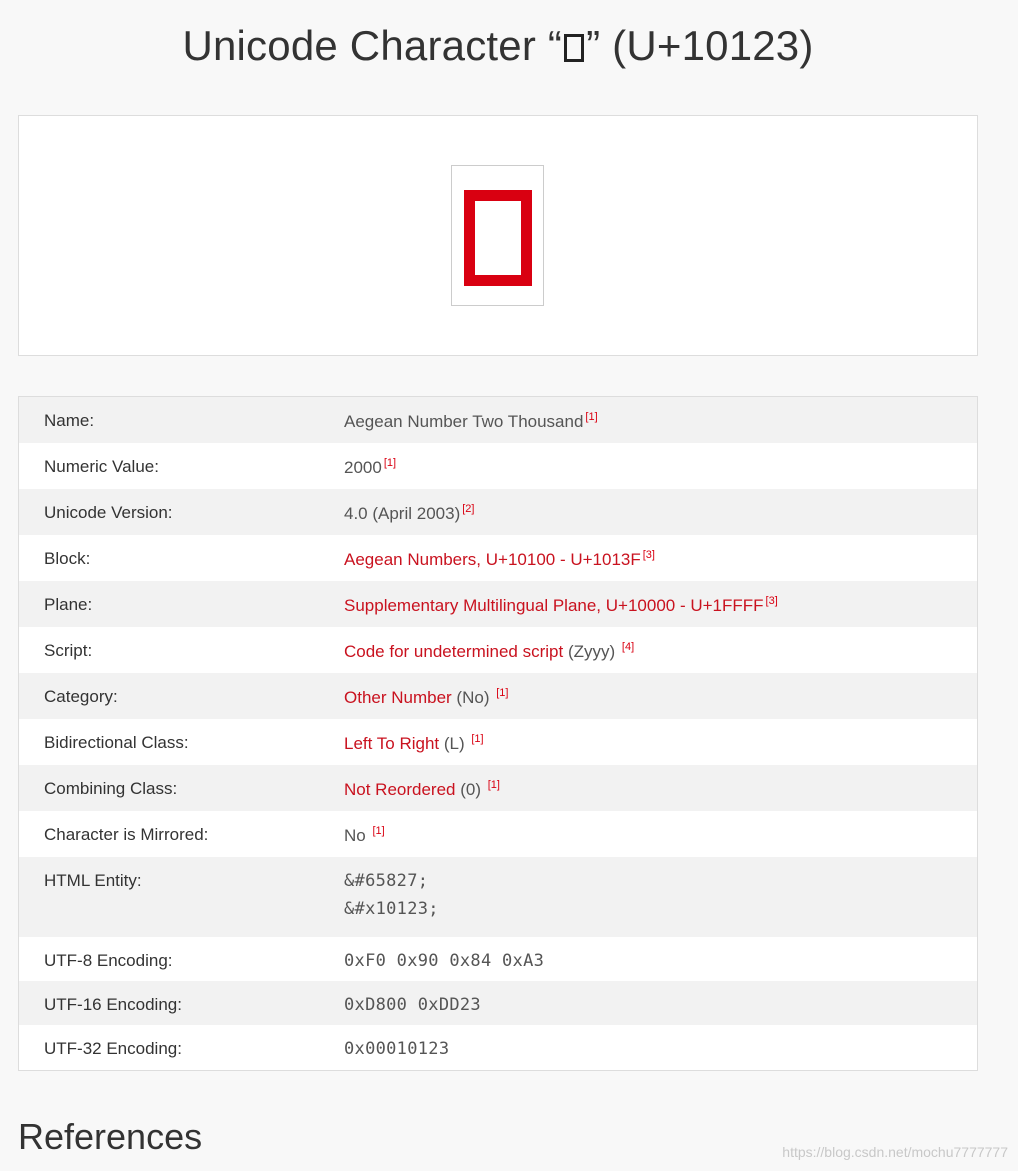 The width and height of the screenshot is (1018, 1171). I want to click on watermark: https://blog.csdn.net/mochu7777777, so click(895, 1152).